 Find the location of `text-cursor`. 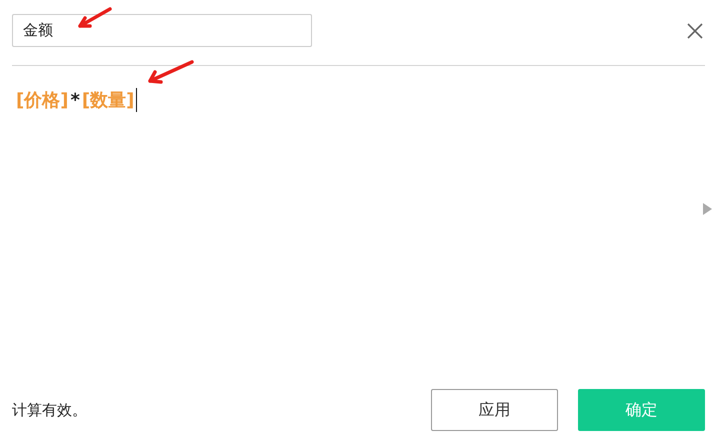

text-cursor is located at coordinates (137, 100).